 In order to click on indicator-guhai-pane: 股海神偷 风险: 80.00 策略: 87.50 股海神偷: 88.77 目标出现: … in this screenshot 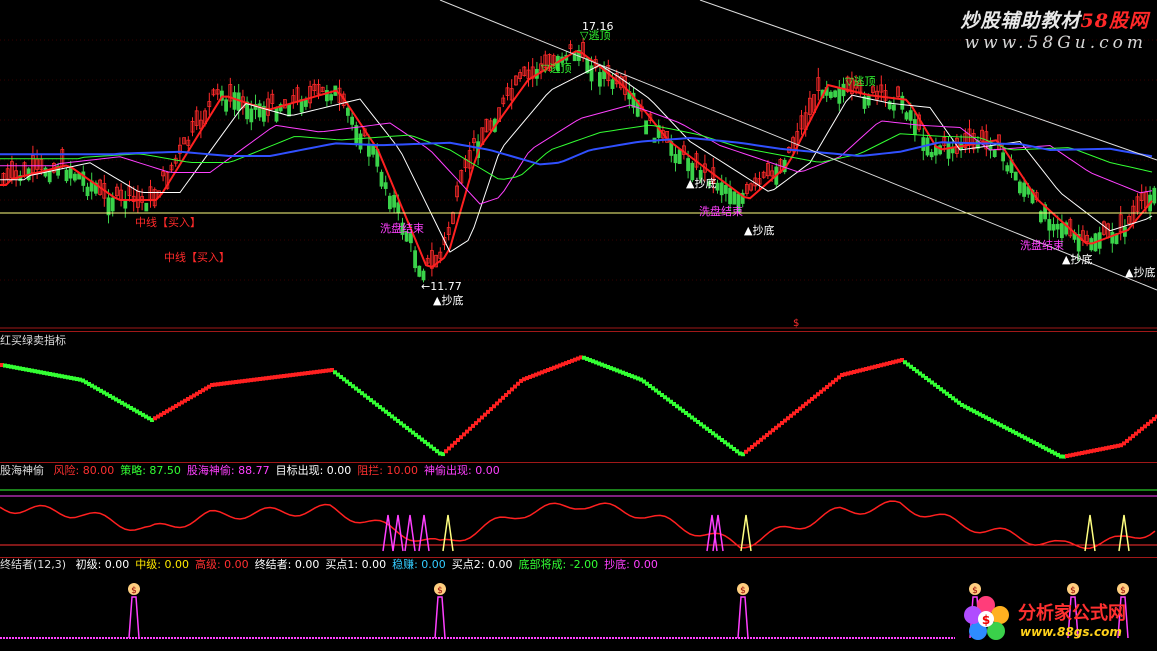, I will do `click(578, 510)`.